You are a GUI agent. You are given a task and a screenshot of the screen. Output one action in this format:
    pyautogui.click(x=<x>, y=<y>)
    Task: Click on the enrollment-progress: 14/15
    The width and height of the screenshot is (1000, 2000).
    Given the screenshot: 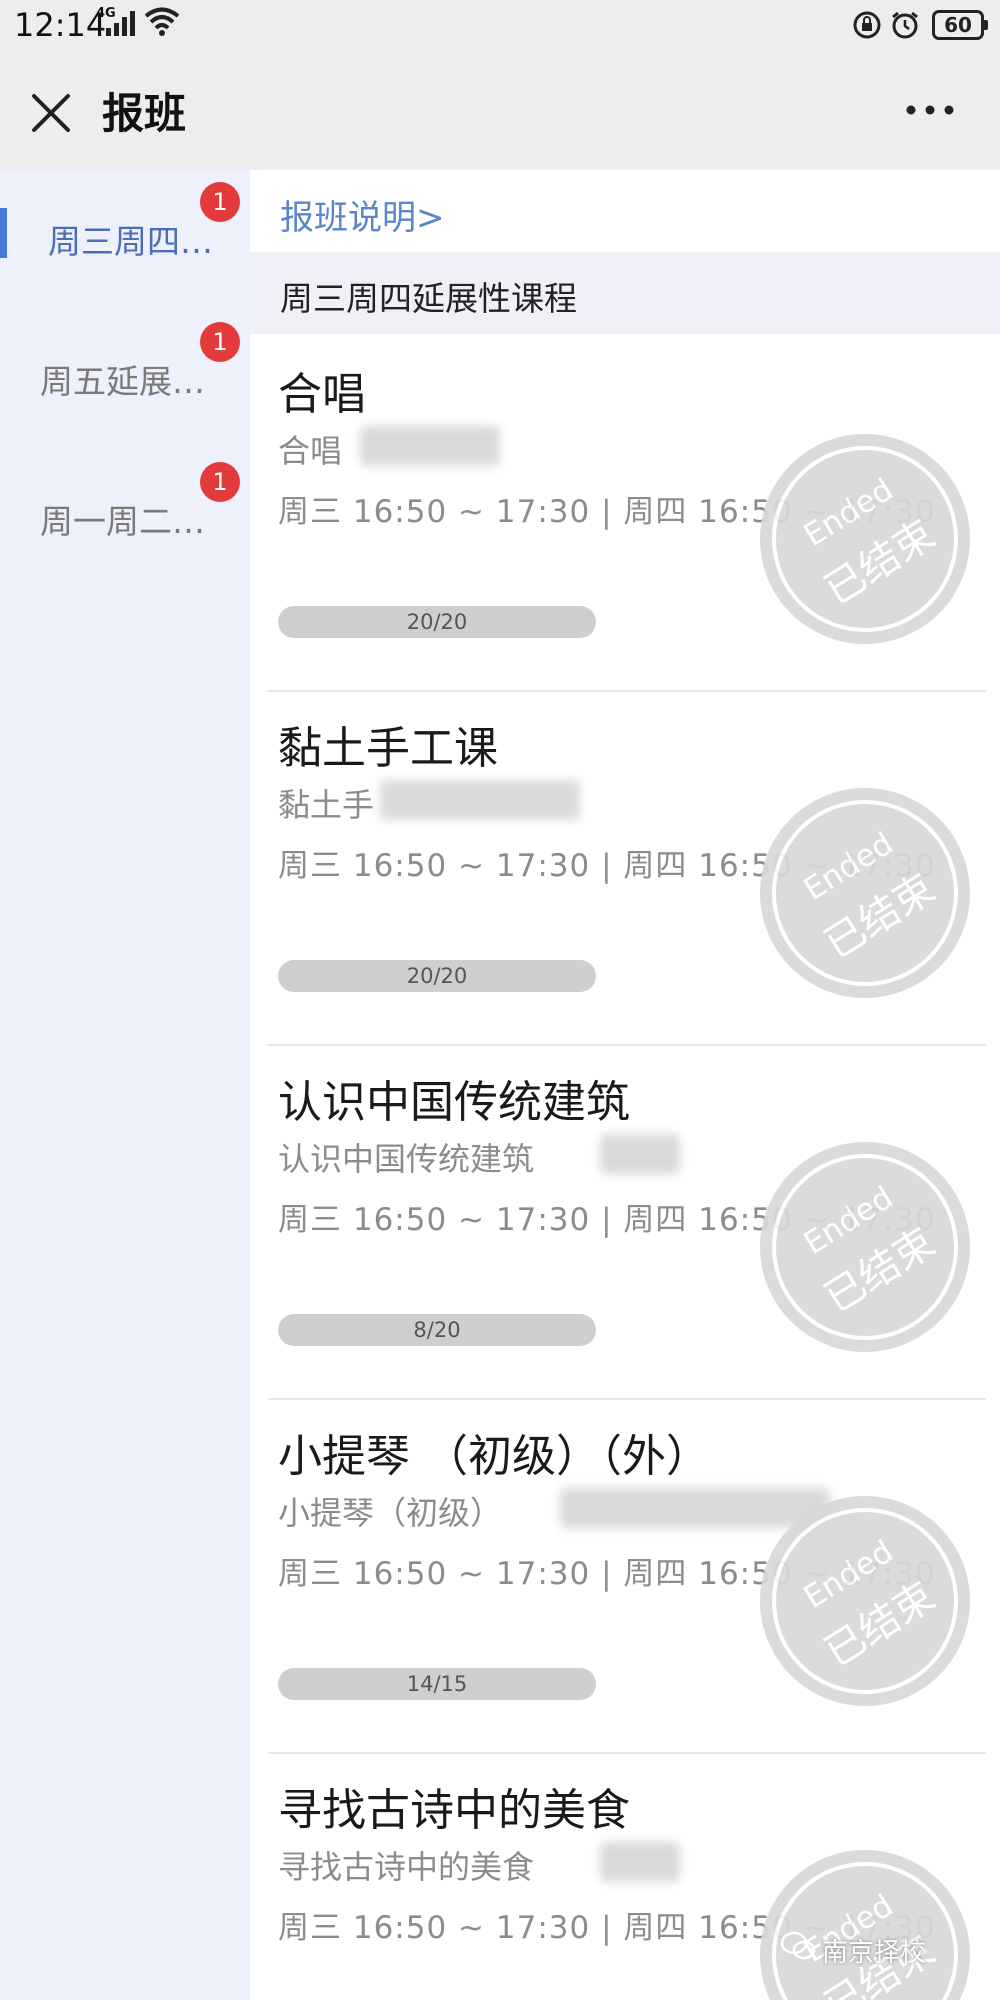 What is the action you would take?
    pyautogui.click(x=437, y=1684)
    